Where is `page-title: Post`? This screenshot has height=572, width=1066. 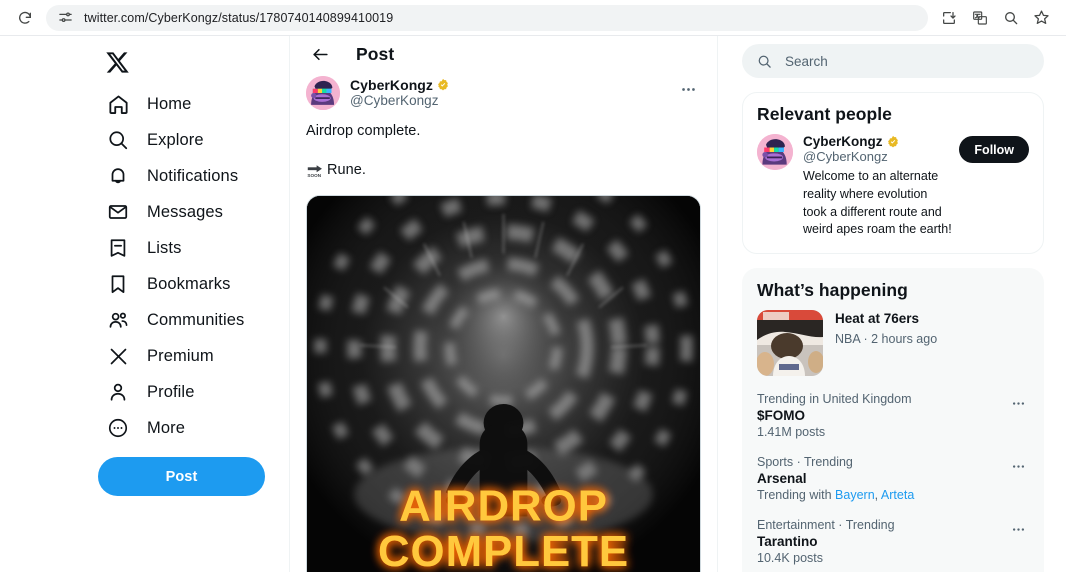
page-title: Post is located at coordinates (375, 53).